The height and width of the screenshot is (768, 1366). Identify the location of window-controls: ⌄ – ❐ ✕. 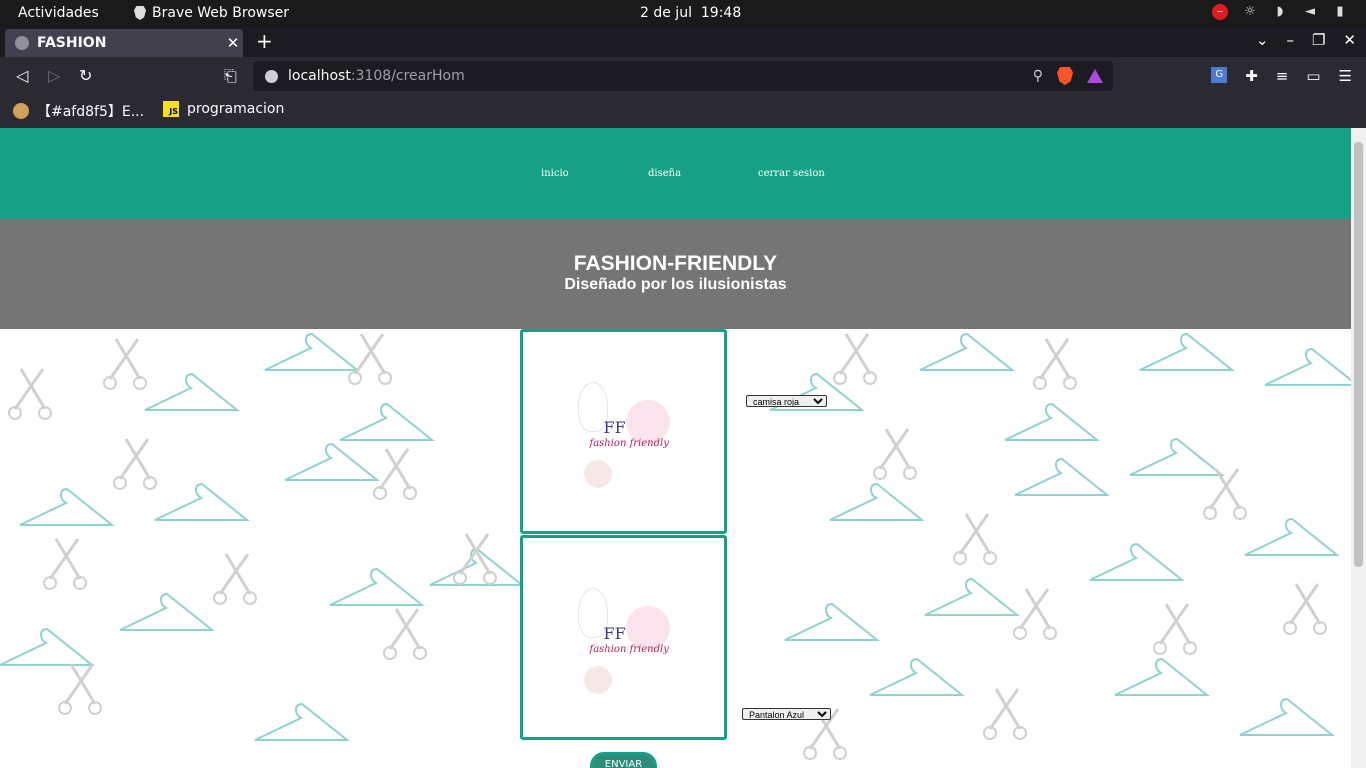
(1306, 40).